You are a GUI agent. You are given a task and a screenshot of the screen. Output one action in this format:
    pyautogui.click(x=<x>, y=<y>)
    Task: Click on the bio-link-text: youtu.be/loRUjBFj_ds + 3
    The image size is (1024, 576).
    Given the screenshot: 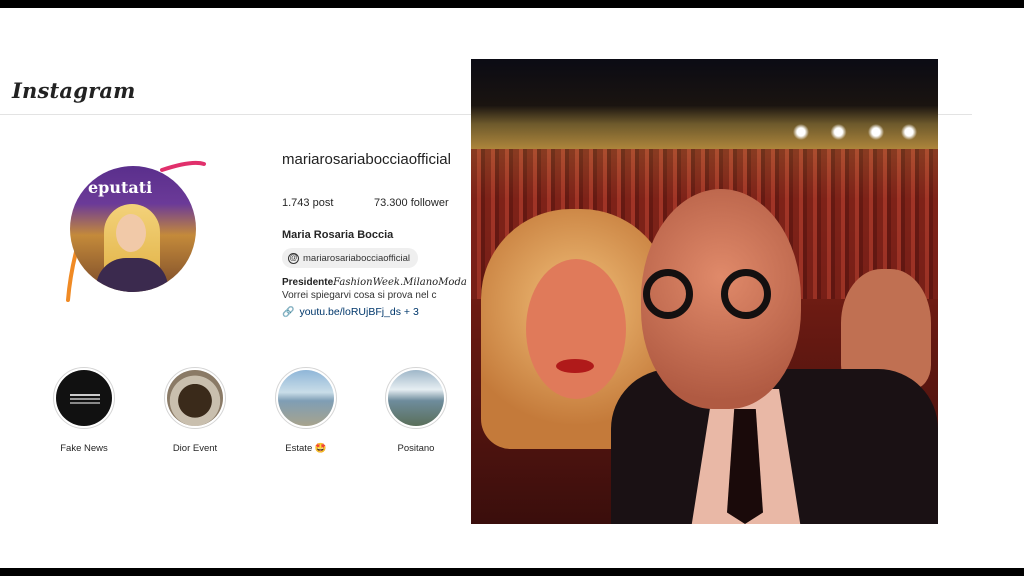 What is the action you would take?
    pyautogui.click(x=358, y=312)
    